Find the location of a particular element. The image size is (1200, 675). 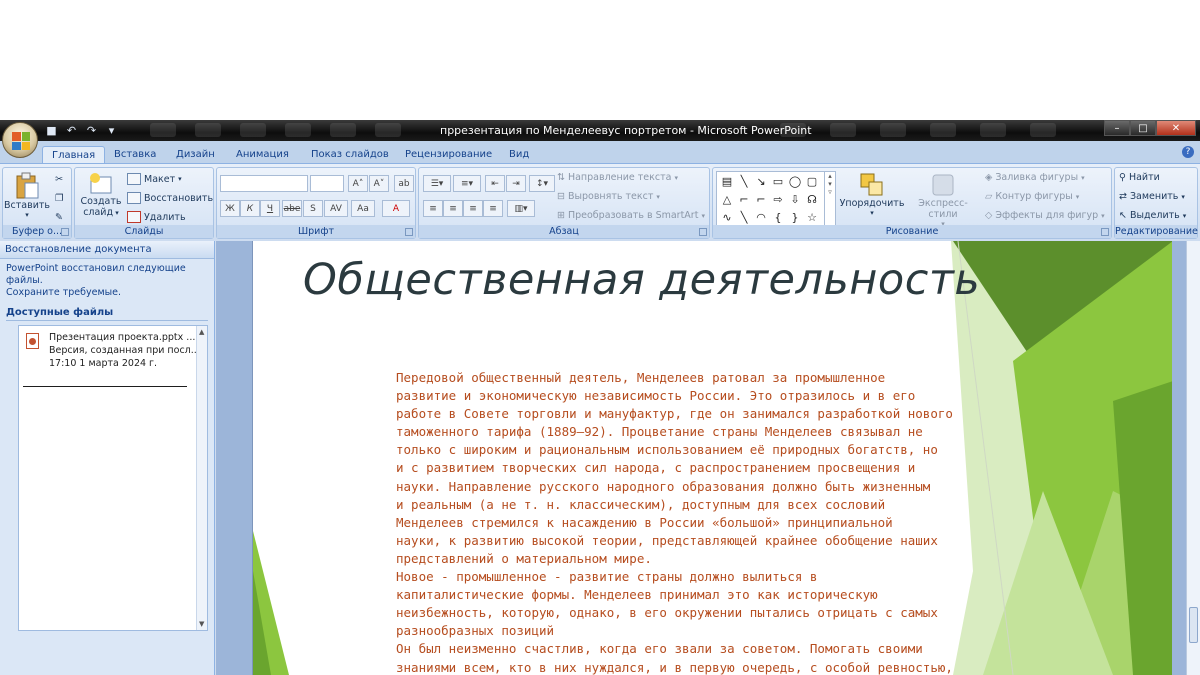

shapes-gallery: ▤ ╲ ↘ ▭ ◯ ▢ △ ⌐ ⌐ ⇨ ⇩ ☊ ∿ ╲ ◠ { } ☆ ▴ ▾ ▿ is located at coordinates (776, 199).